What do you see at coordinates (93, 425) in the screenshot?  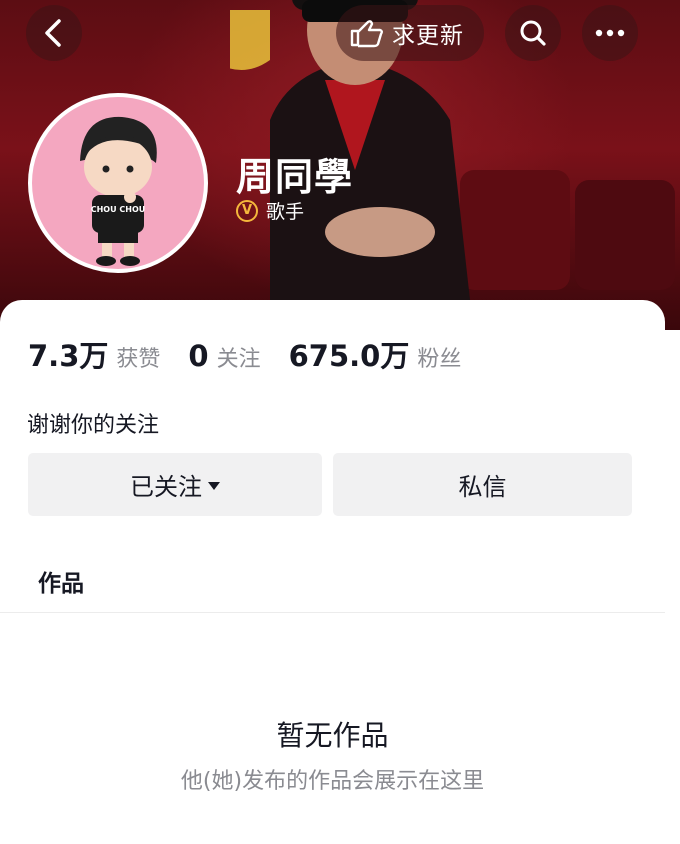 I see `profile-bio: 谢谢你的关注` at bounding box center [93, 425].